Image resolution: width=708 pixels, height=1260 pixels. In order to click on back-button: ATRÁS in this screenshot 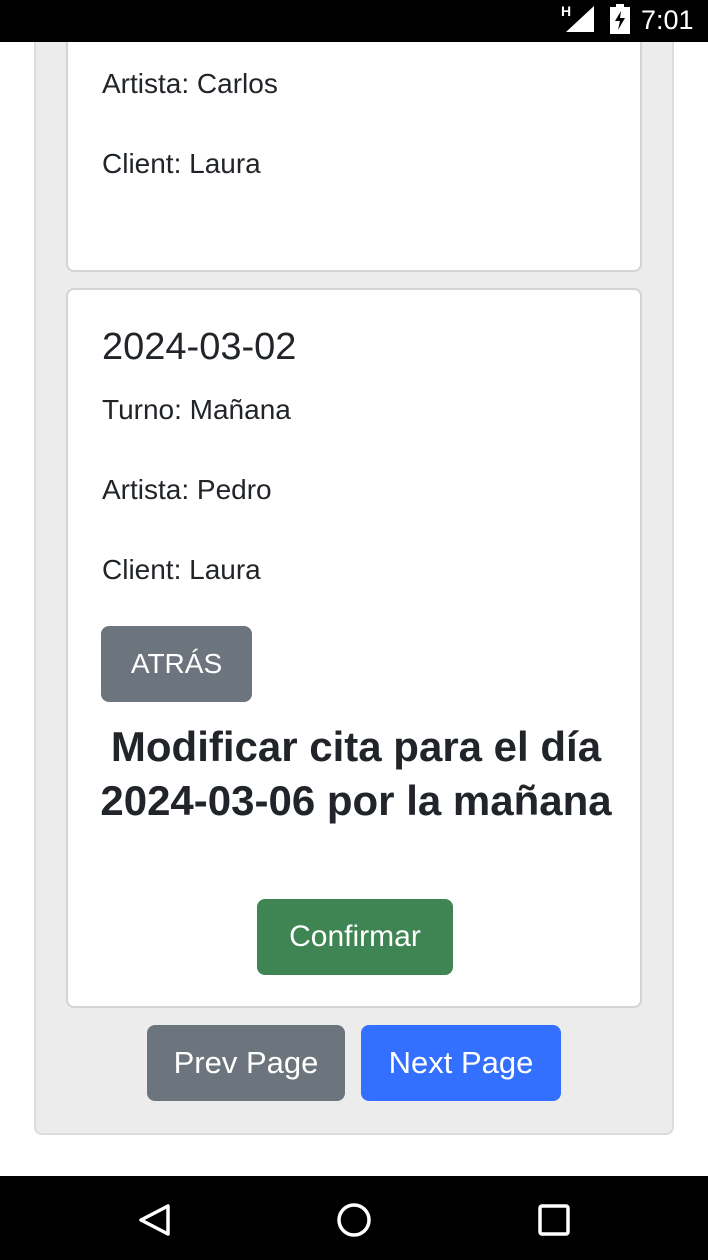, I will do `click(176, 664)`.